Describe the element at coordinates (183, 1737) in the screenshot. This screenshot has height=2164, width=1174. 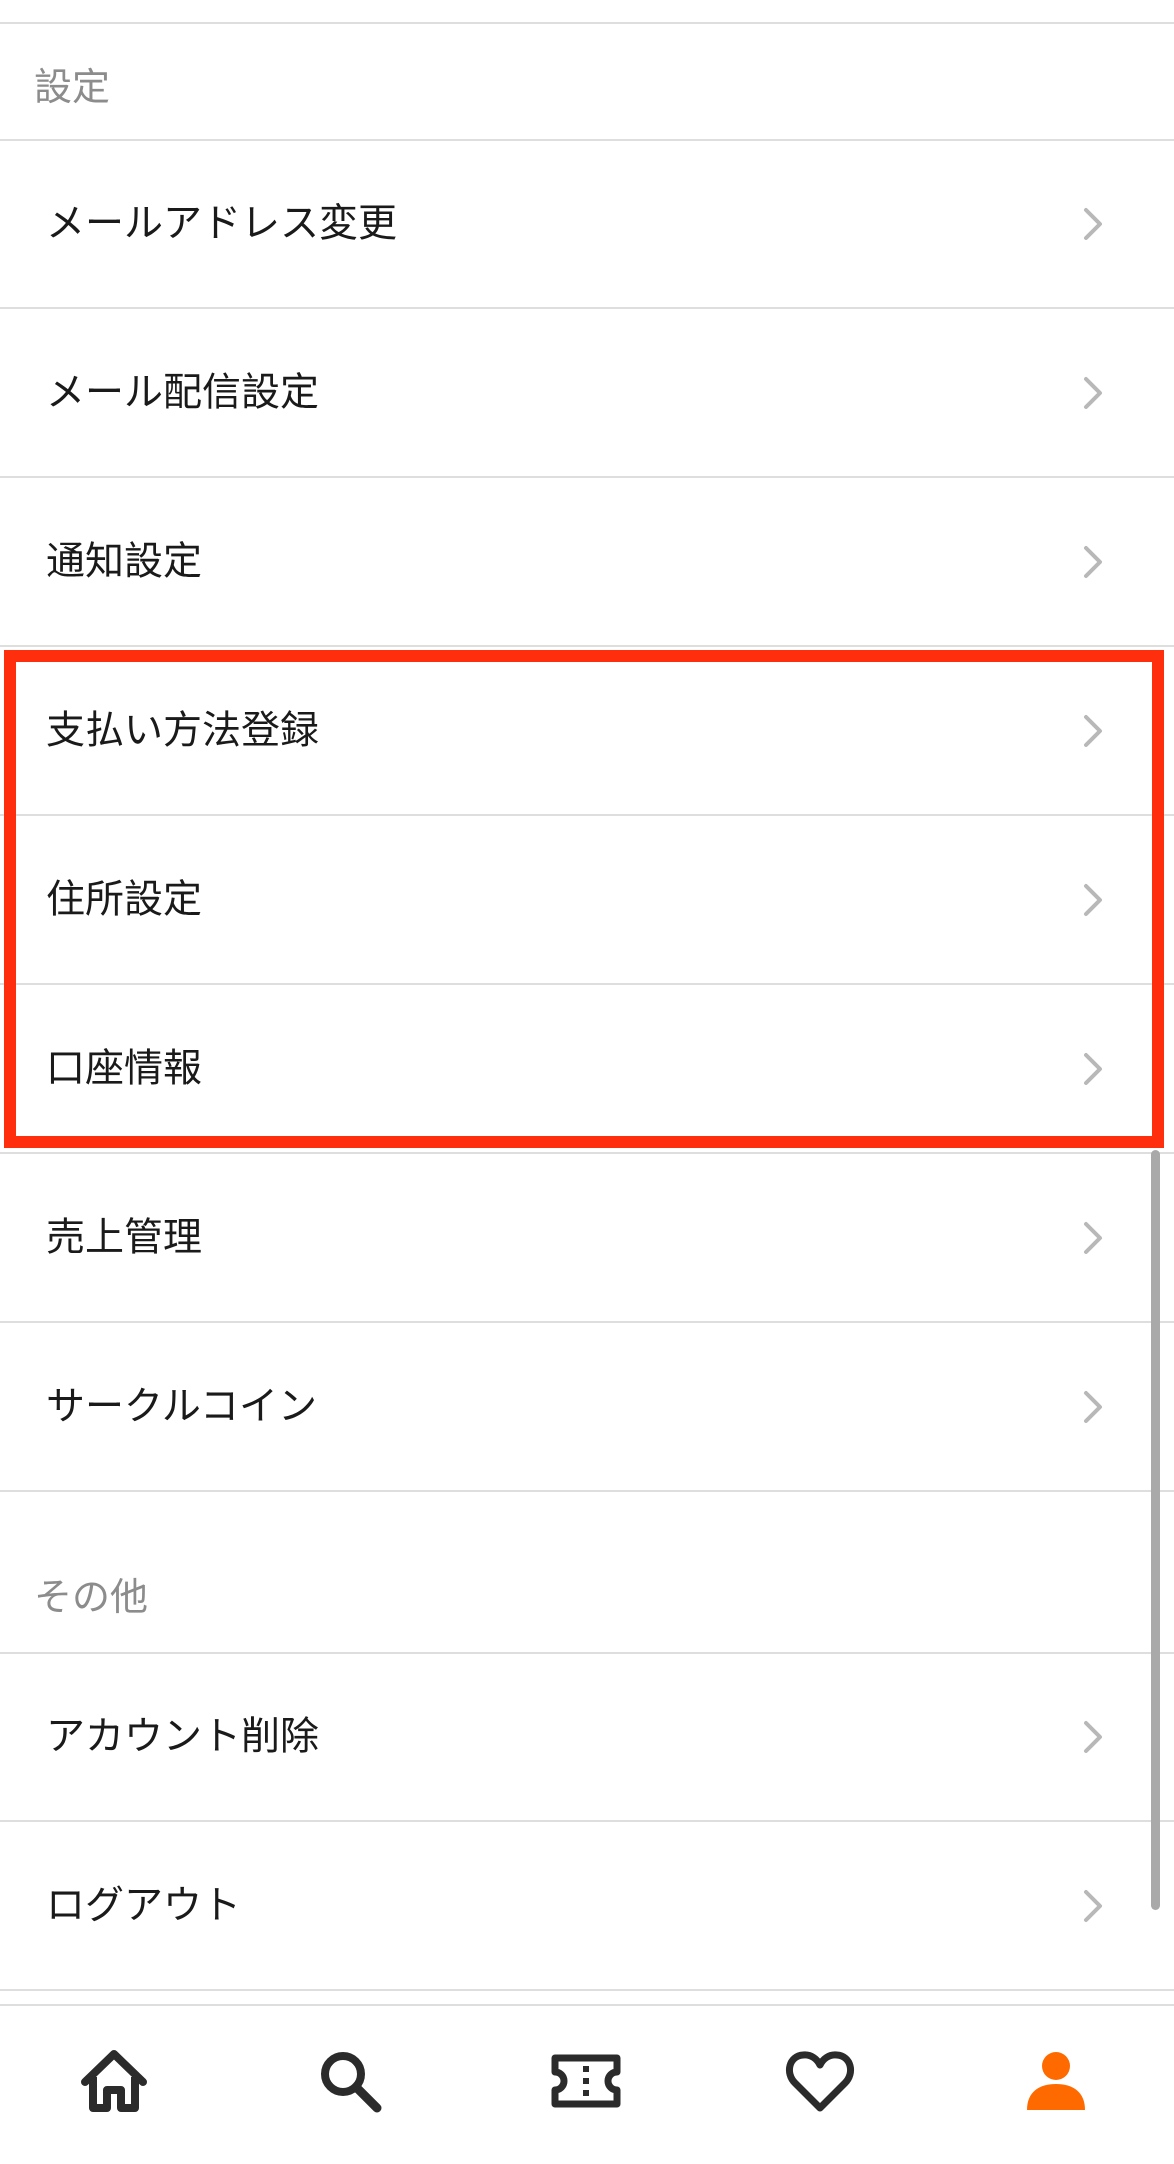
I see `menu-item-label: アカウント削除` at that location.